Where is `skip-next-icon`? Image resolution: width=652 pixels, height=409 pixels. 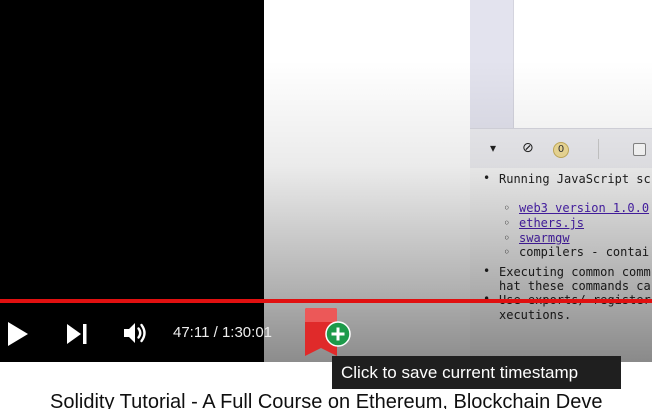 skip-next-icon is located at coordinates (77, 334).